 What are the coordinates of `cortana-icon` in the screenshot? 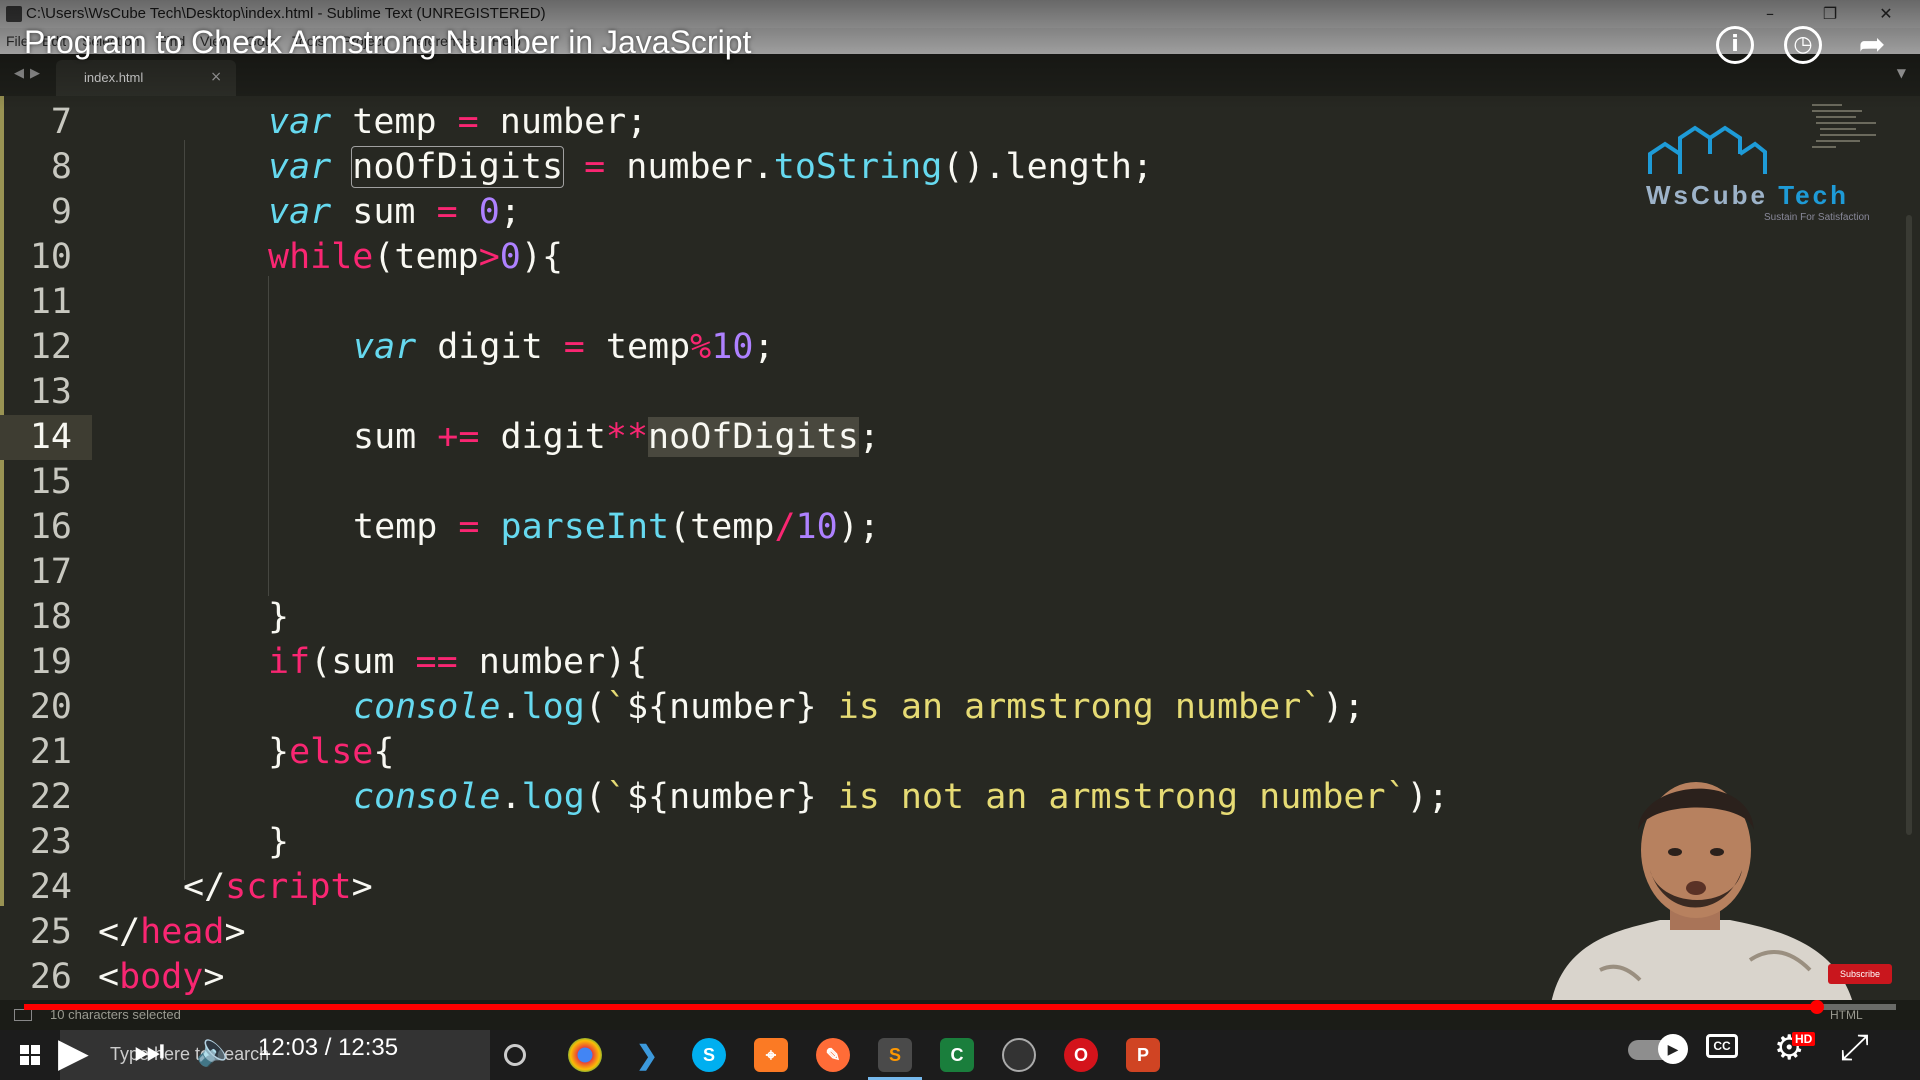 It's located at (515, 1055).